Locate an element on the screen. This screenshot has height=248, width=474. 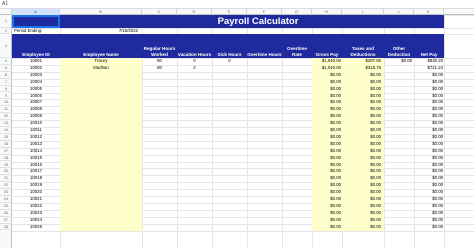
vacation-hours-cell: 2 is located at coordinates (194, 68).